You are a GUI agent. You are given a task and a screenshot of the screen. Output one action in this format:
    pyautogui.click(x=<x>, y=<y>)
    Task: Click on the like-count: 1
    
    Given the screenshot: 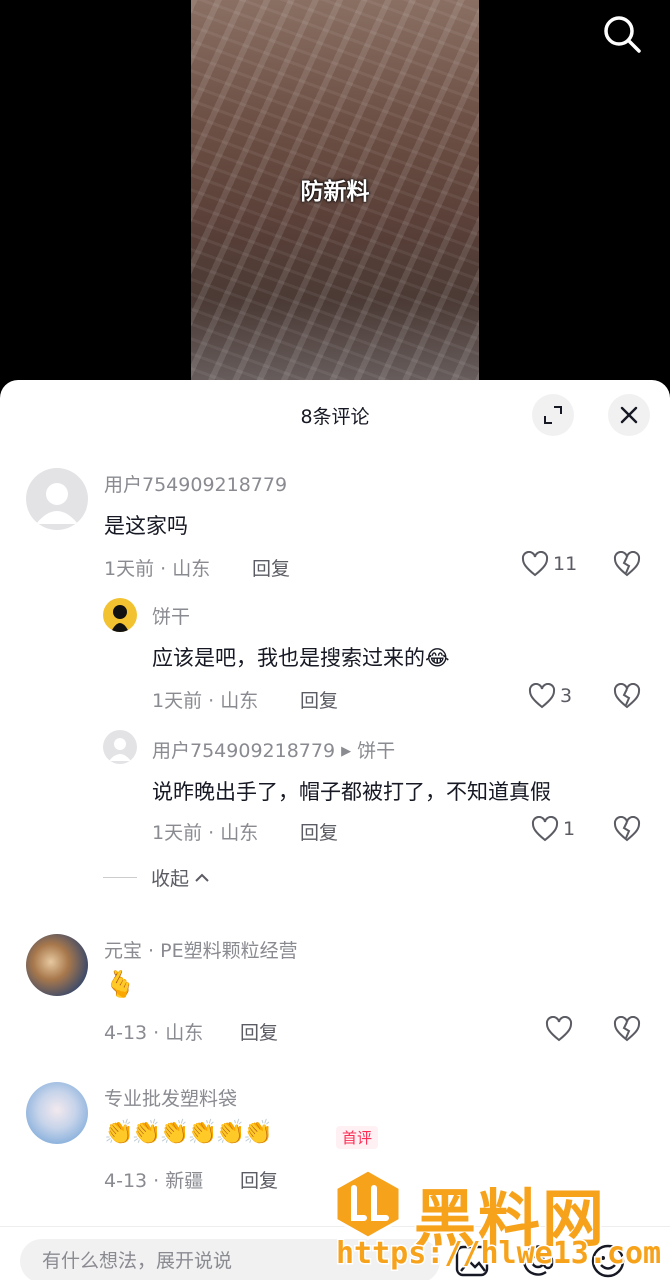 What is the action you would take?
    pyautogui.click(x=569, y=829)
    